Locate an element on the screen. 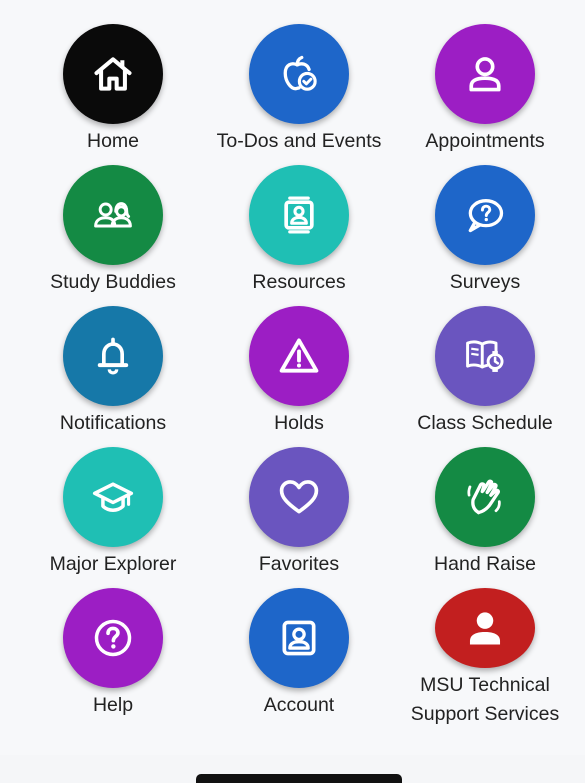 The image size is (585, 783). tile-label-line-1: MSU Technical is located at coordinates (485, 685).